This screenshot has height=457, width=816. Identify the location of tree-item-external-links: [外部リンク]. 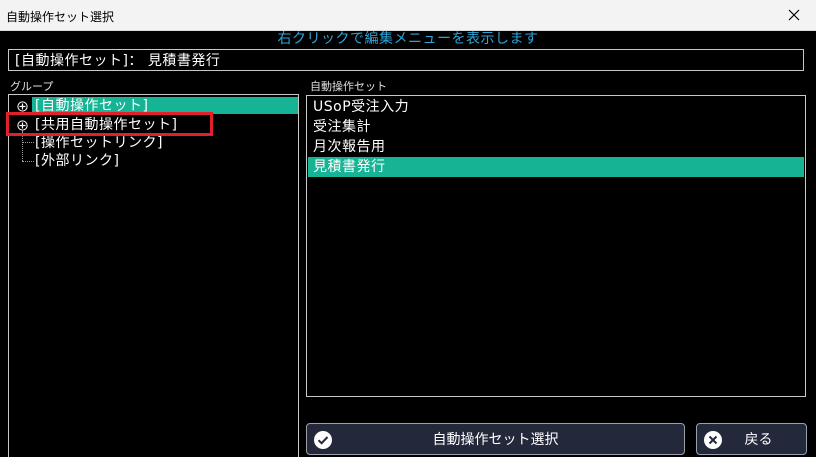
(153, 161).